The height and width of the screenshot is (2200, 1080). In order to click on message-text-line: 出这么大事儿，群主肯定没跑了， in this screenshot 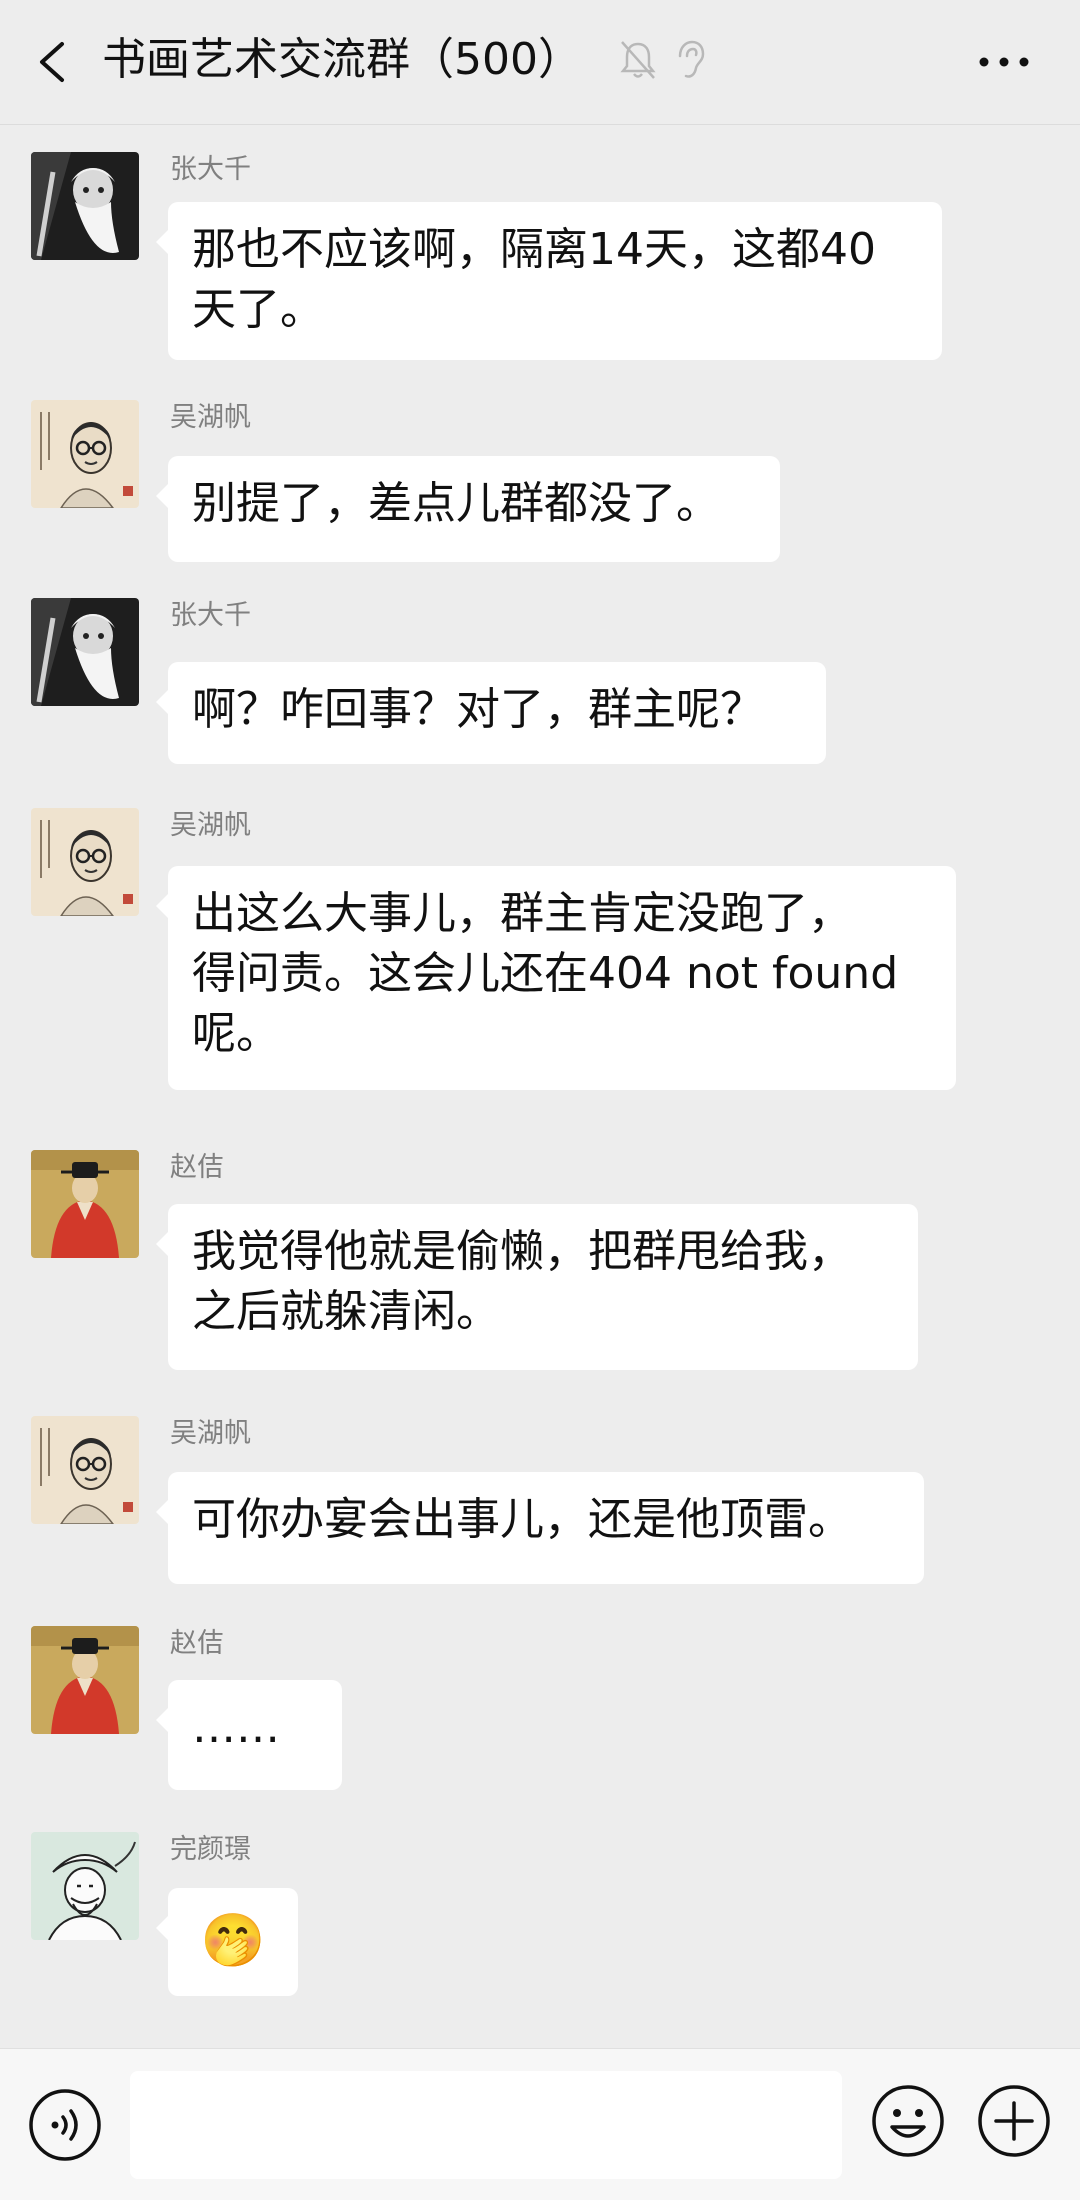, I will do `click(522, 913)`.